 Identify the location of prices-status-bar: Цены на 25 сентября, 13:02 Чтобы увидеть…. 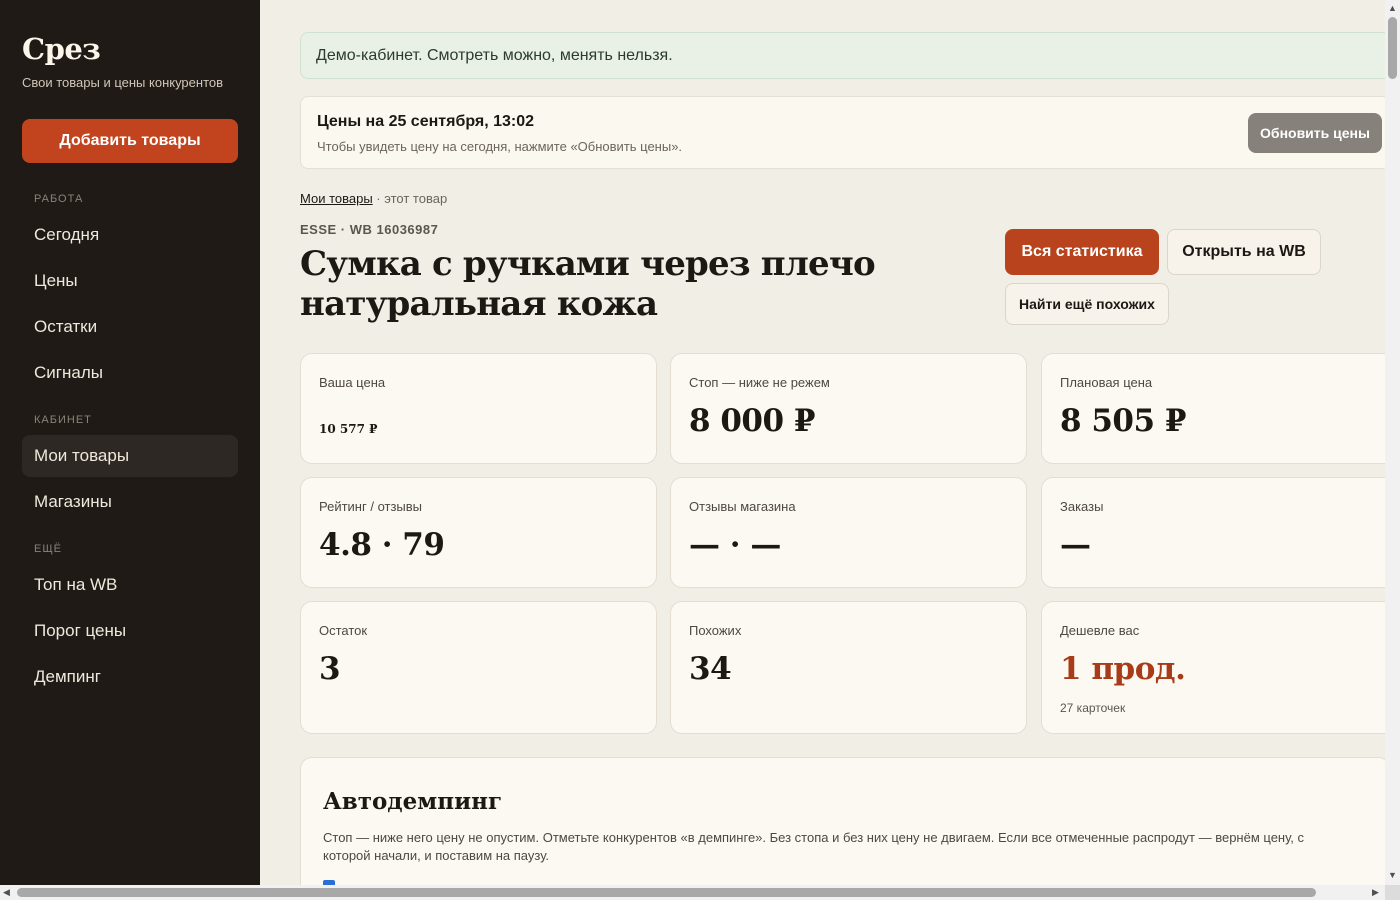
(842, 132).